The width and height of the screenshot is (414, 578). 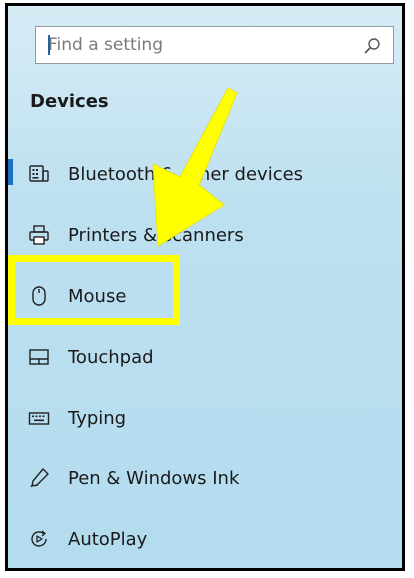 I want to click on nav-item-mouse: Mouse, so click(x=205, y=296).